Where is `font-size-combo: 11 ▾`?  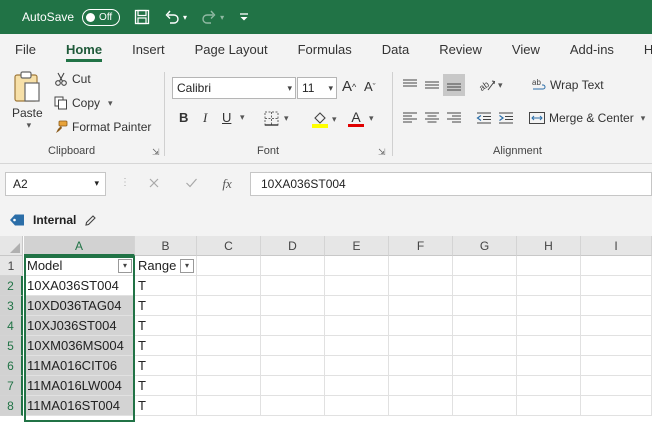
font-size-combo: 11 ▾ is located at coordinates (317, 88).